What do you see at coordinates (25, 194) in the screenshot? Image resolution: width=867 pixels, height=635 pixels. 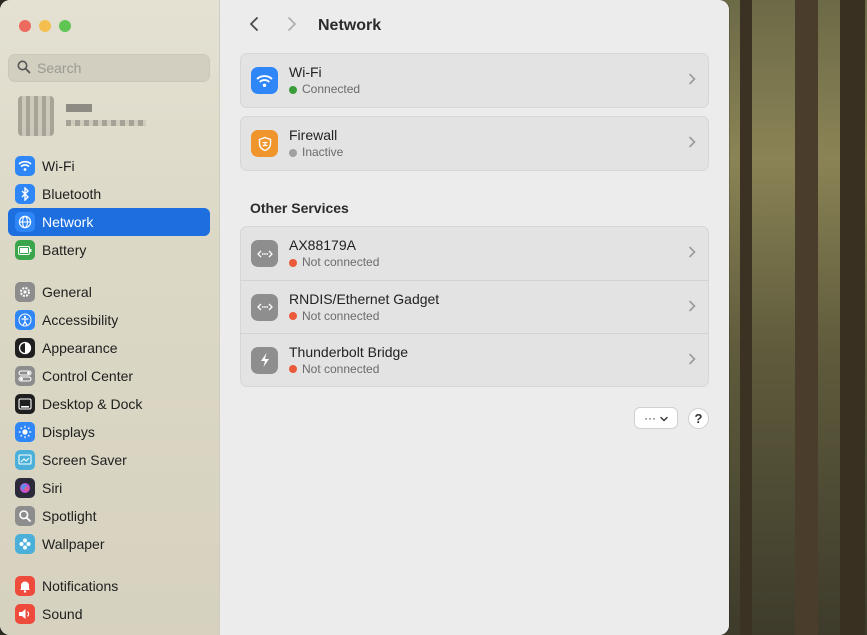 I see `bluetooth-icon` at bounding box center [25, 194].